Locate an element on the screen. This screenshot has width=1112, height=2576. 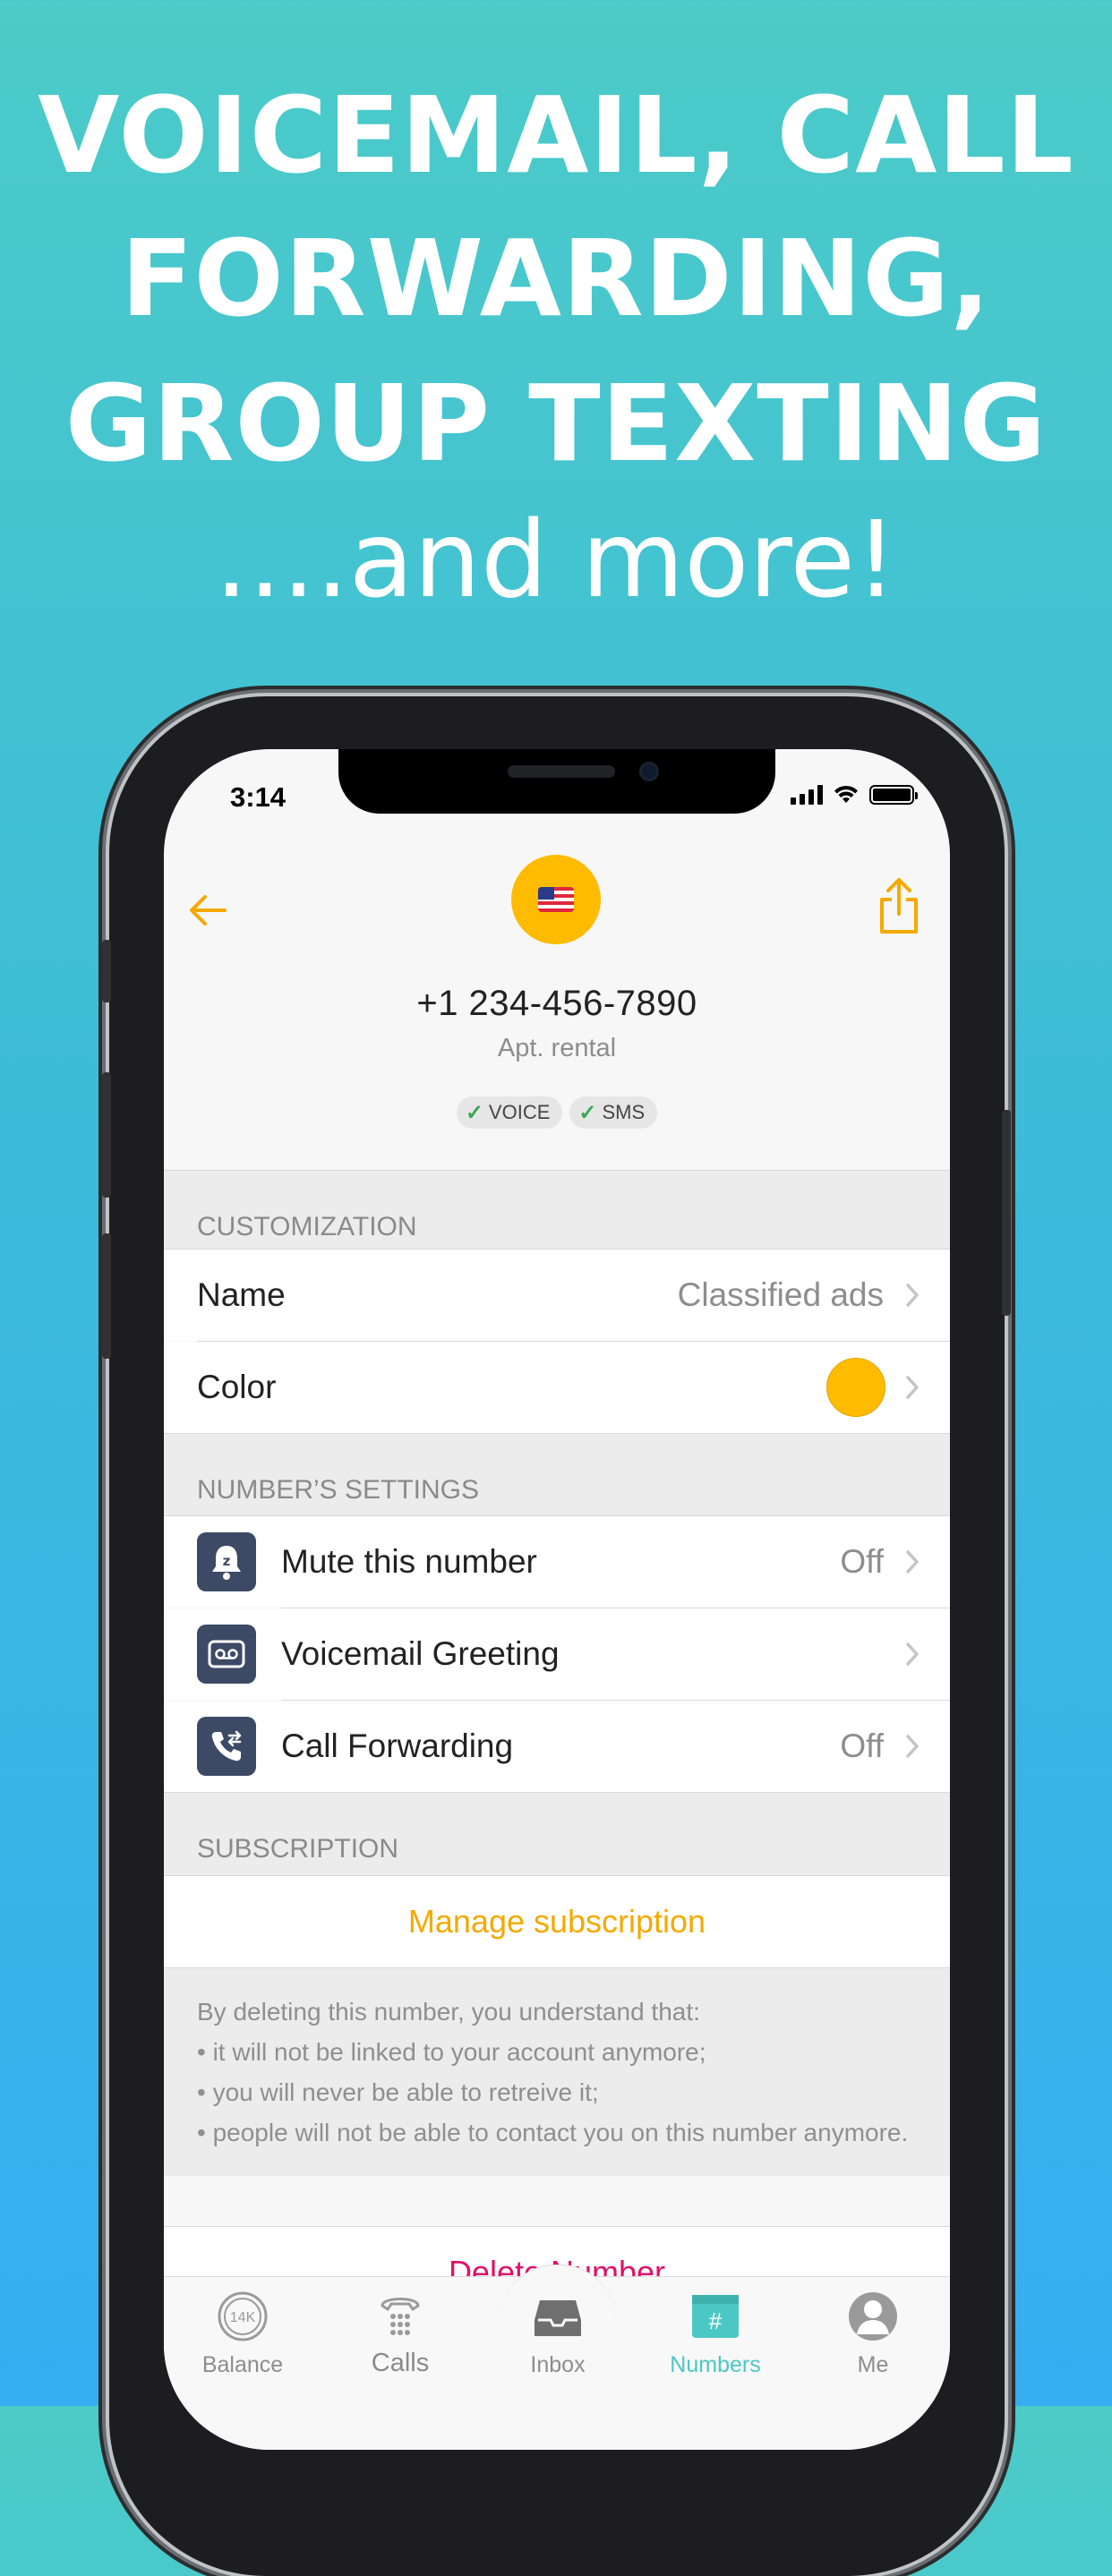
balance-coin-icon: 14K is located at coordinates (243, 2316).